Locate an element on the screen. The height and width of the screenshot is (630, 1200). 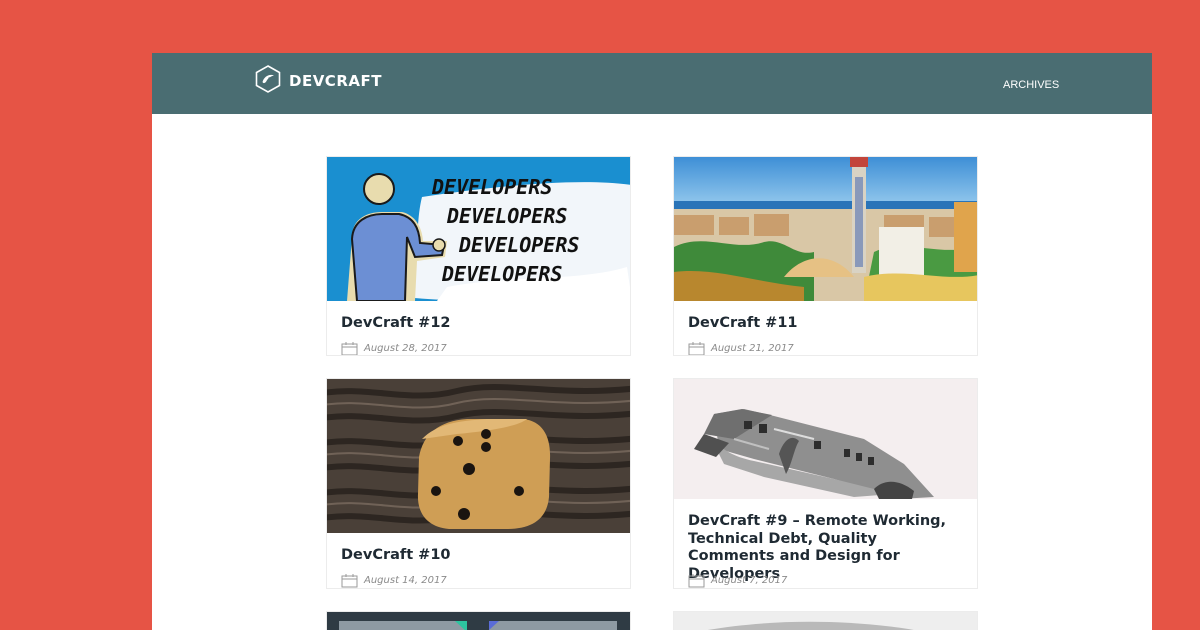
post-date: August 7, 2017 is located at coordinates (749, 580).